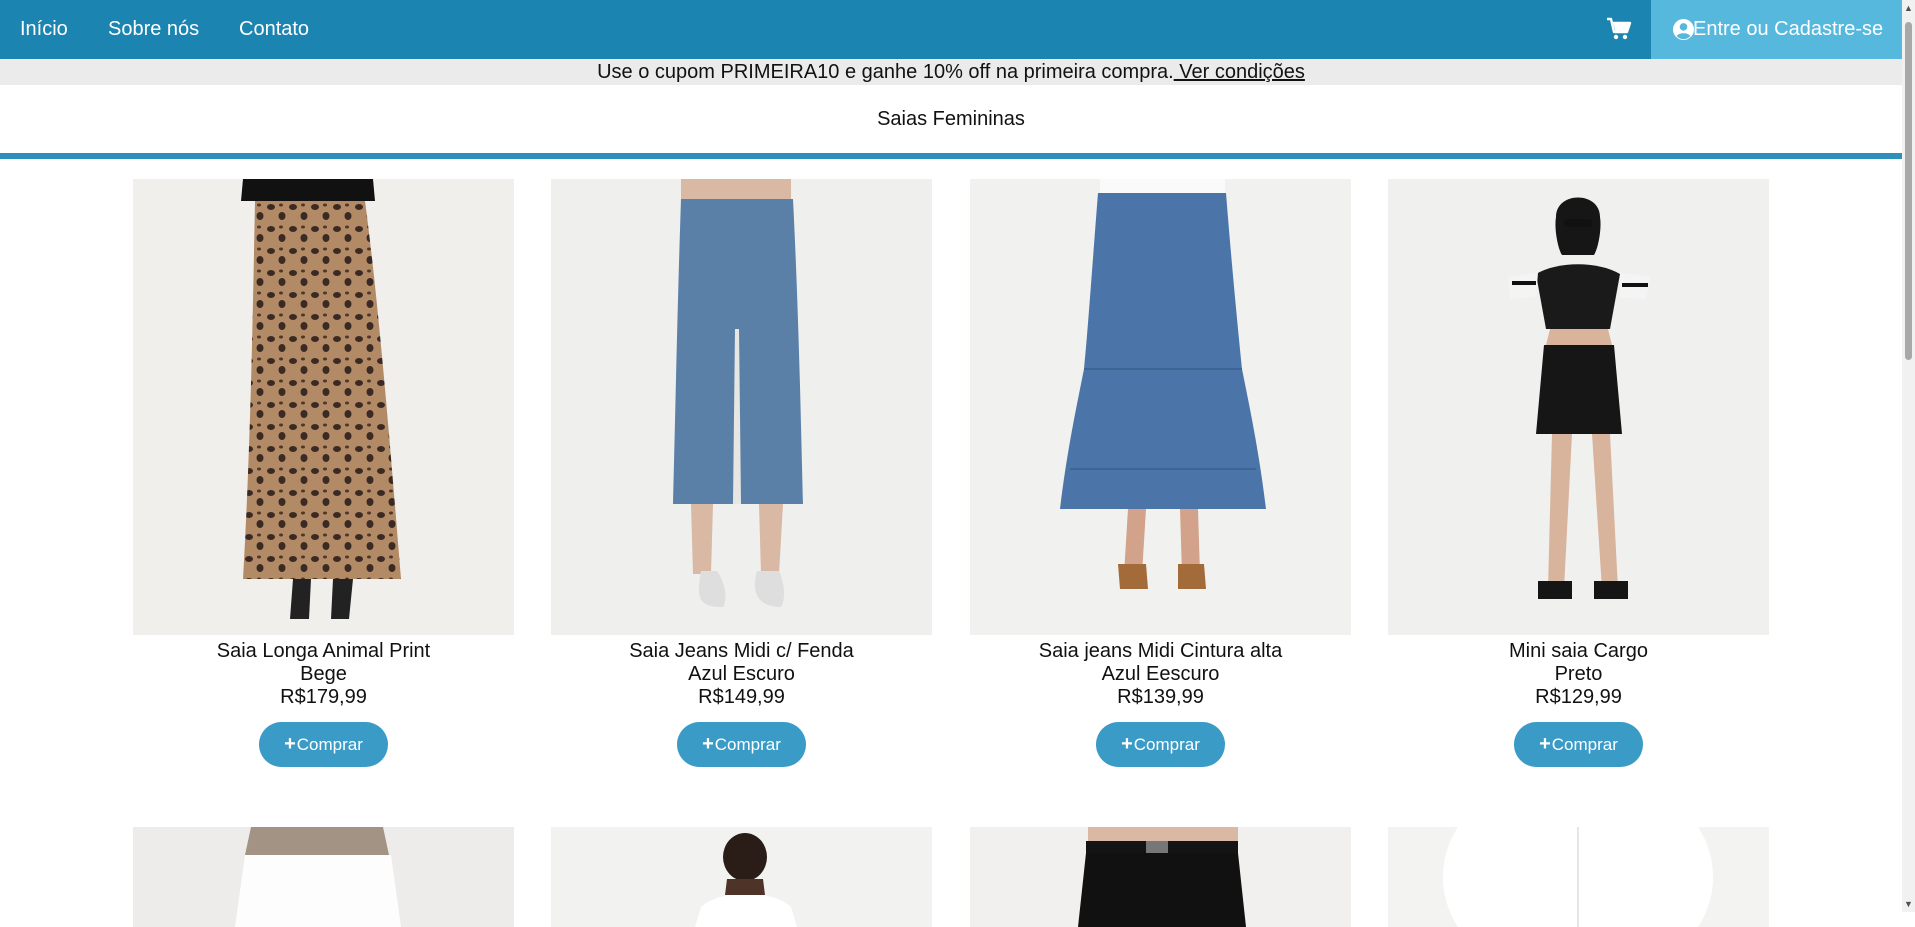 This screenshot has width=1915, height=927. What do you see at coordinates (323, 651) in the screenshot?
I see `product-name: Saia Longa Animal Print` at bounding box center [323, 651].